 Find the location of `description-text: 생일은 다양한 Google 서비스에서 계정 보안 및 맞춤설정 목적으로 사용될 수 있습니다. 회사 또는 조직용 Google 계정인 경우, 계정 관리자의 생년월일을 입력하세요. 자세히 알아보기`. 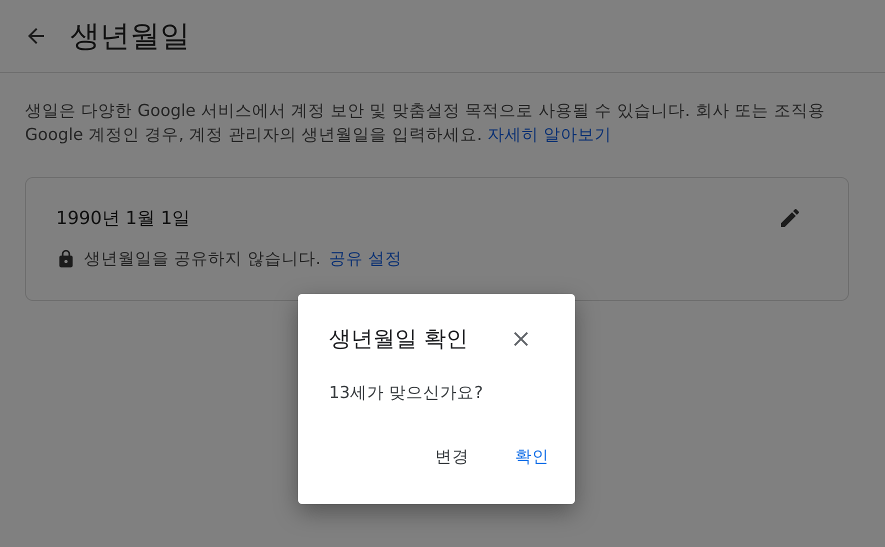

description-text: 생일은 다양한 Google 서비스에서 계정 보안 및 맞춤설정 목적으로 사용될 수 있습니다. 회사 또는 조직용 Google 계정인 경우, 계정 관리자의 생년월일을 입력하세요. 자세히 알아보기 is located at coordinates (425, 123).